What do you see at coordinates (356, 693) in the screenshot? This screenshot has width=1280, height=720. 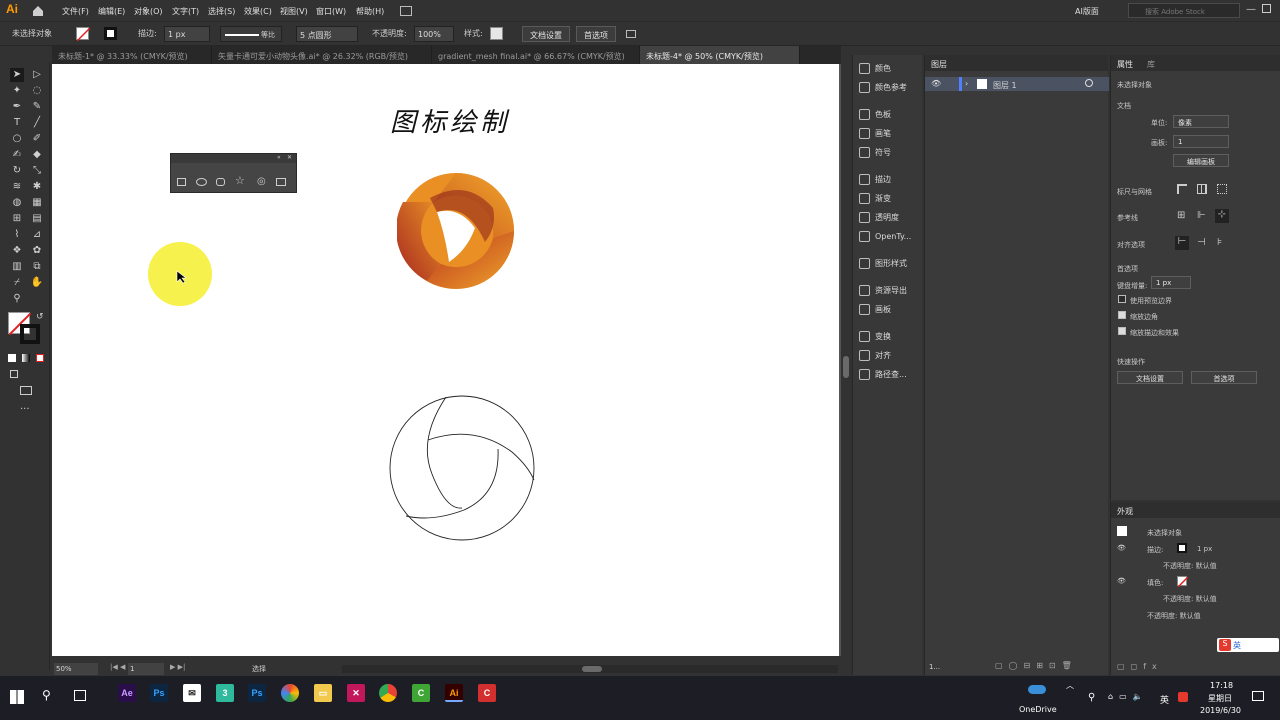 I see `xmind-icon: ✕` at bounding box center [356, 693].